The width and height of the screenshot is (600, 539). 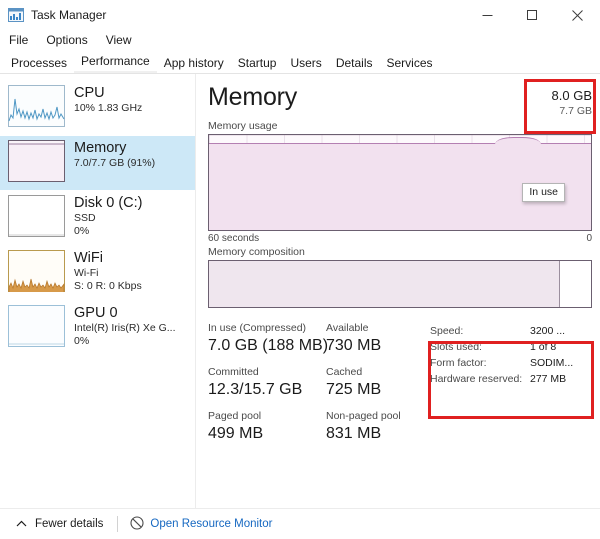 I want to click on stat-label: Committed, so click(x=233, y=372).